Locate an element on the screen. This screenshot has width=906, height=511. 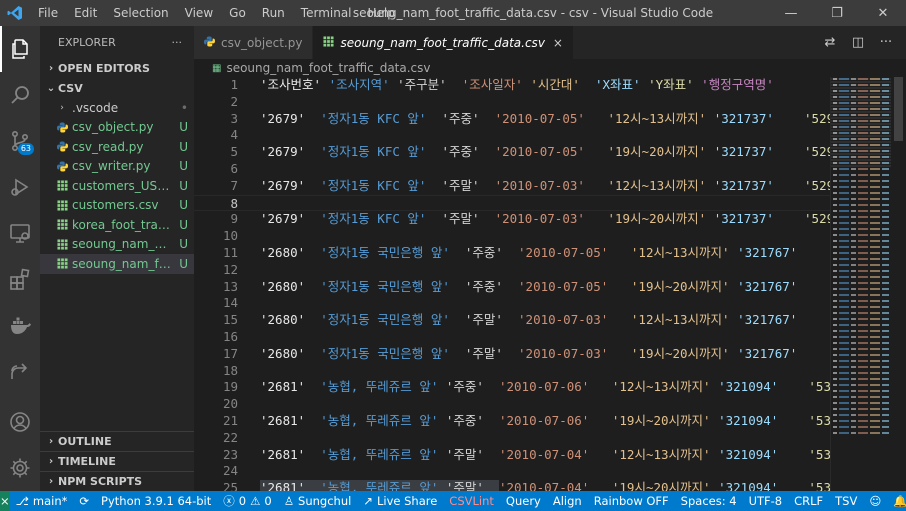
settings-gear-icon is located at coordinates (20, 468).